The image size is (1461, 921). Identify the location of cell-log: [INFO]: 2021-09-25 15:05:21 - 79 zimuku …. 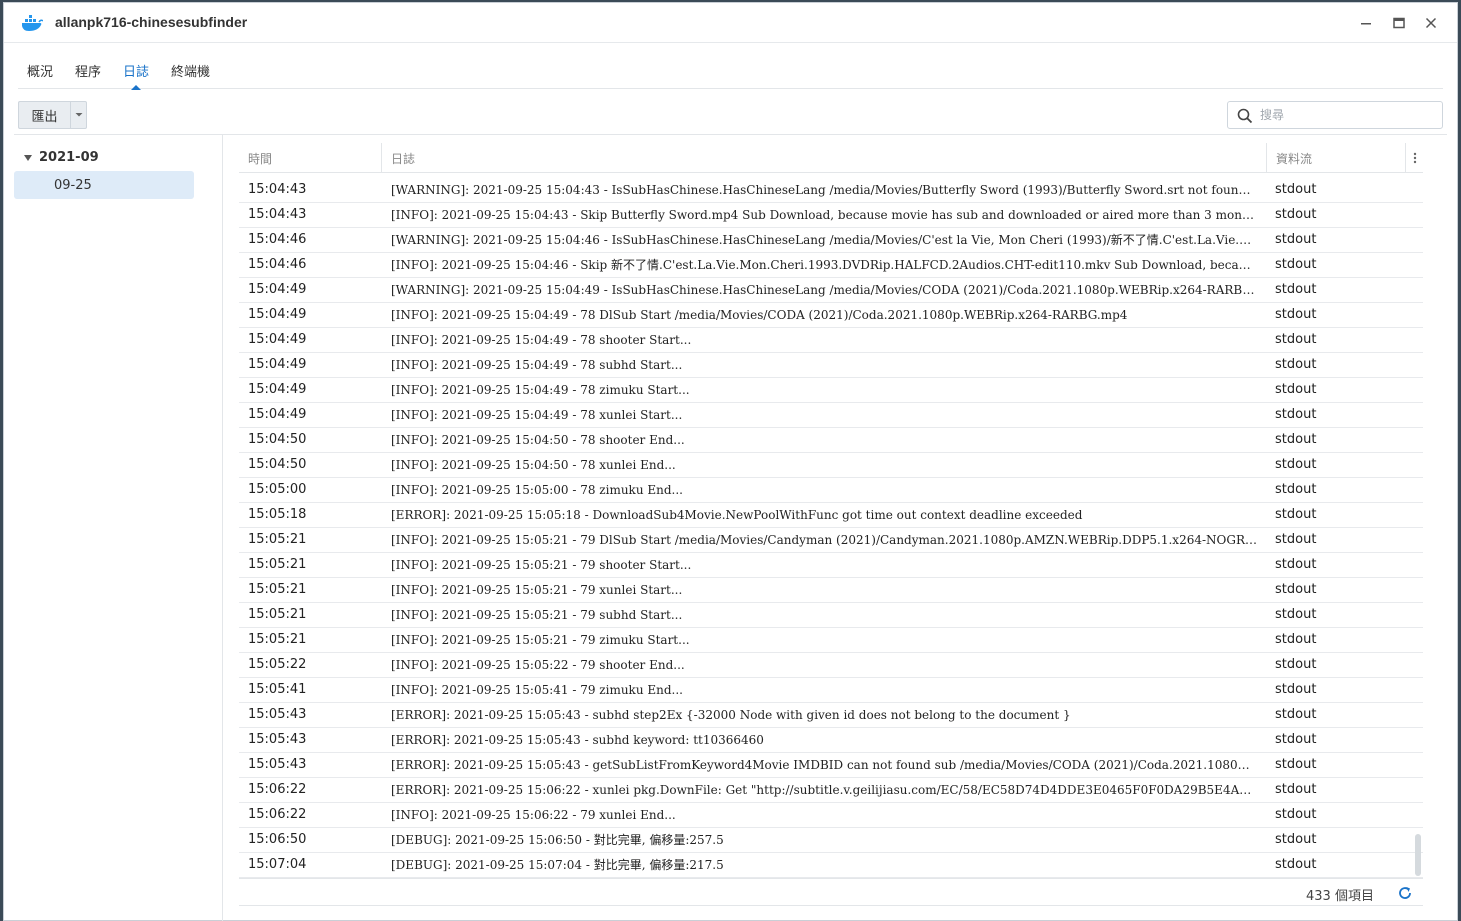
(540, 640).